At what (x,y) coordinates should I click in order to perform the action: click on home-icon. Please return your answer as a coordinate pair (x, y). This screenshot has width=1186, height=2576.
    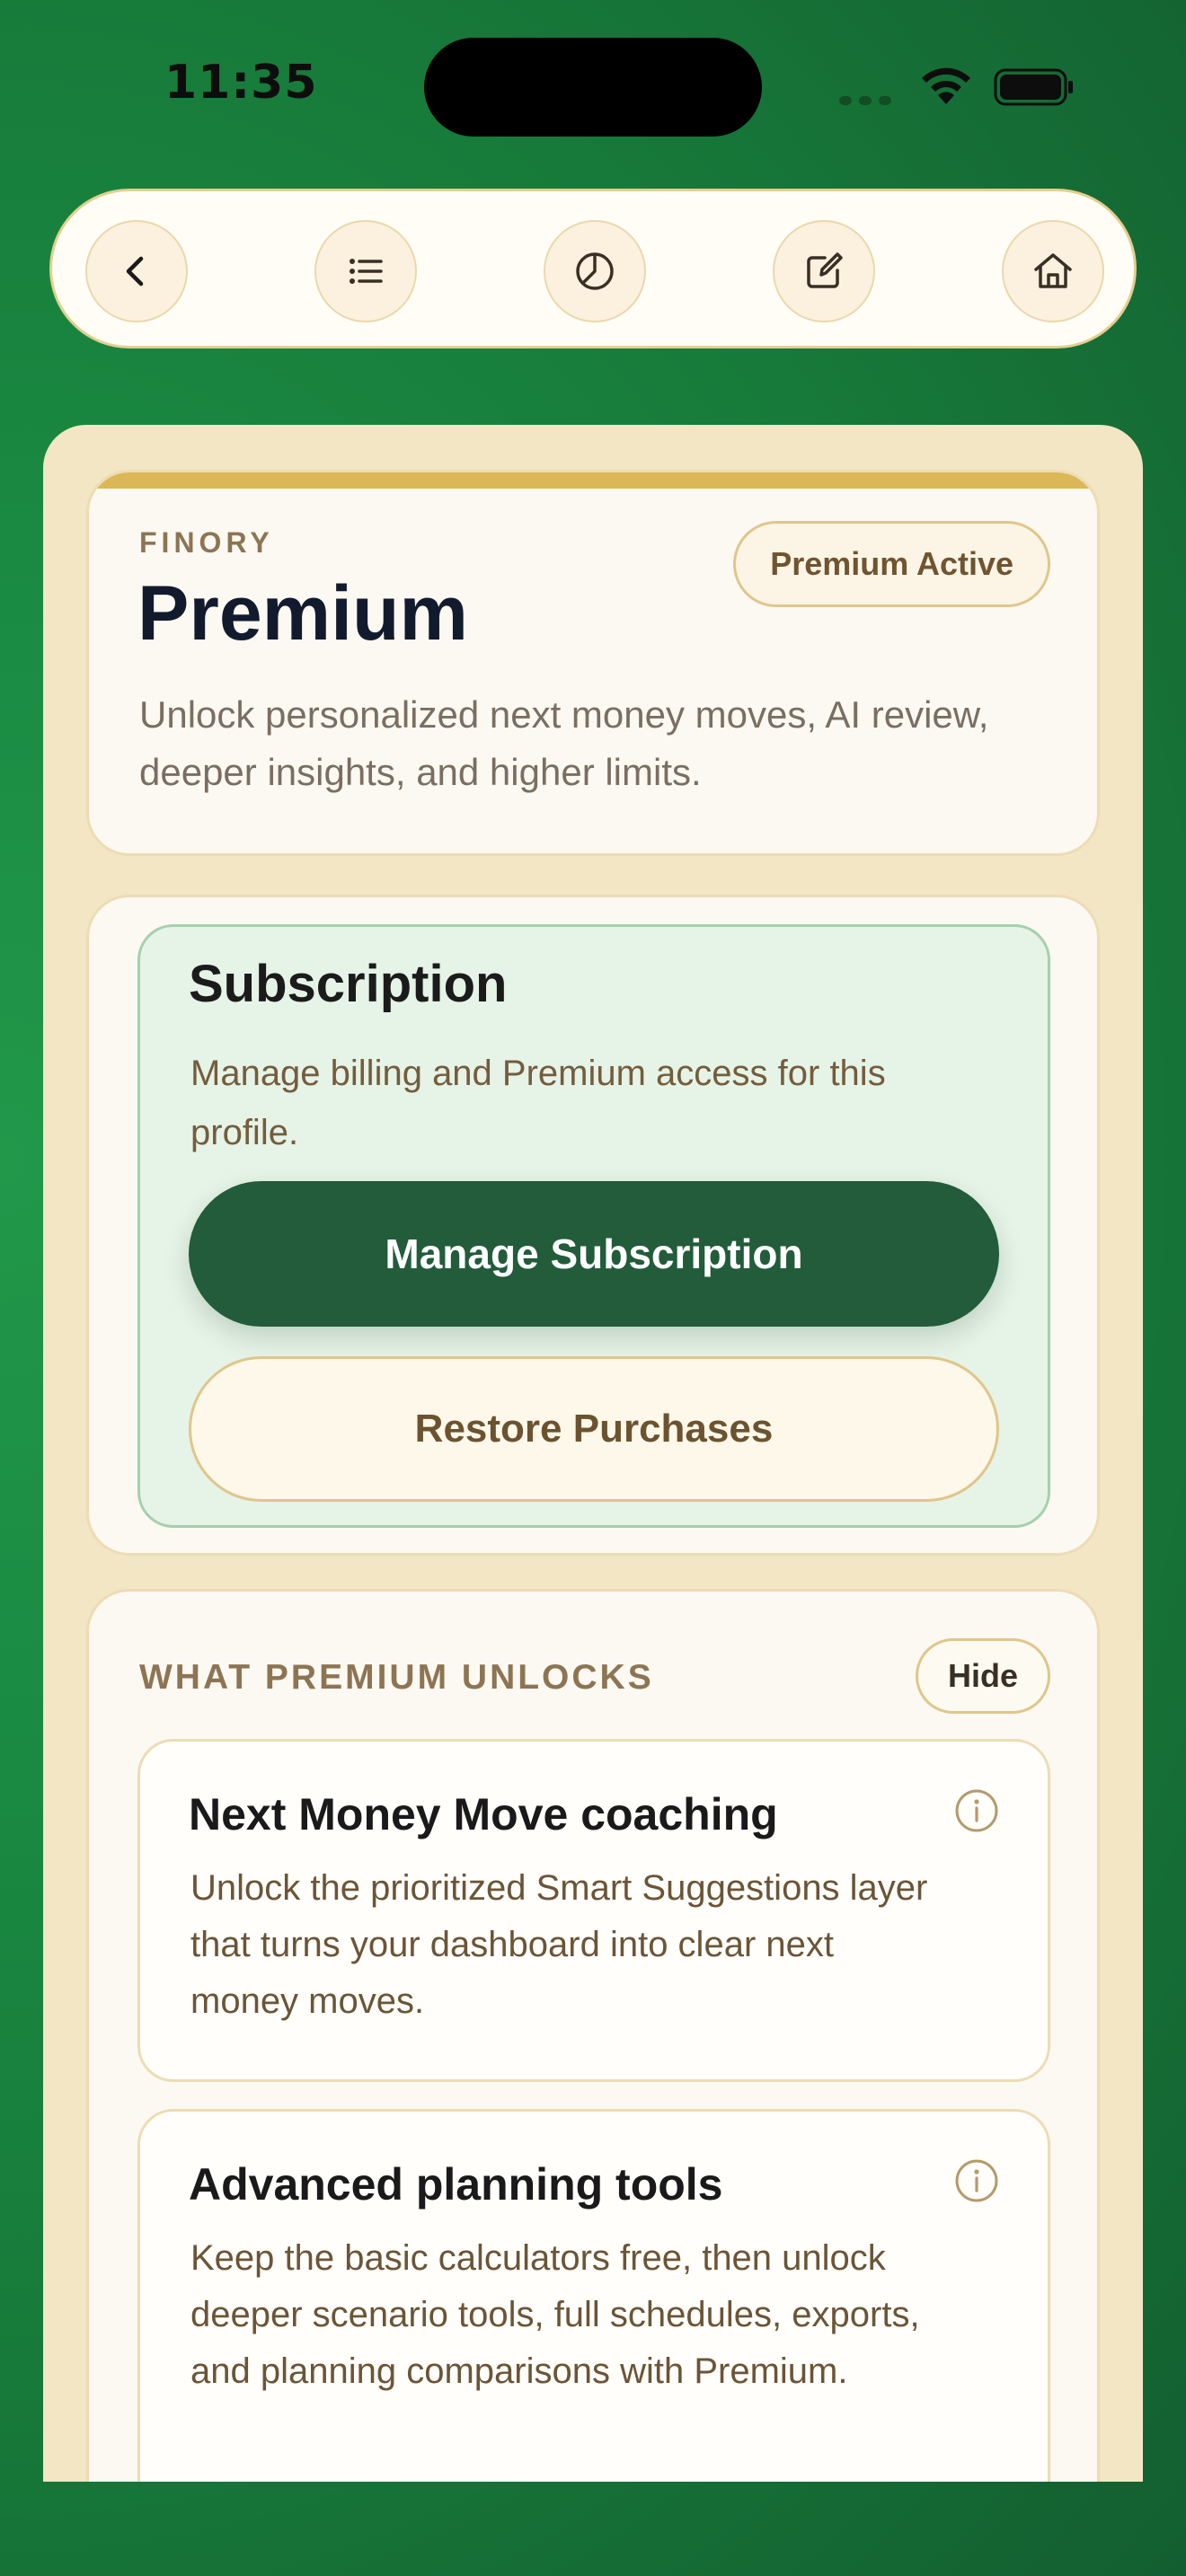
    Looking at the image, I should click on (1053, 270).